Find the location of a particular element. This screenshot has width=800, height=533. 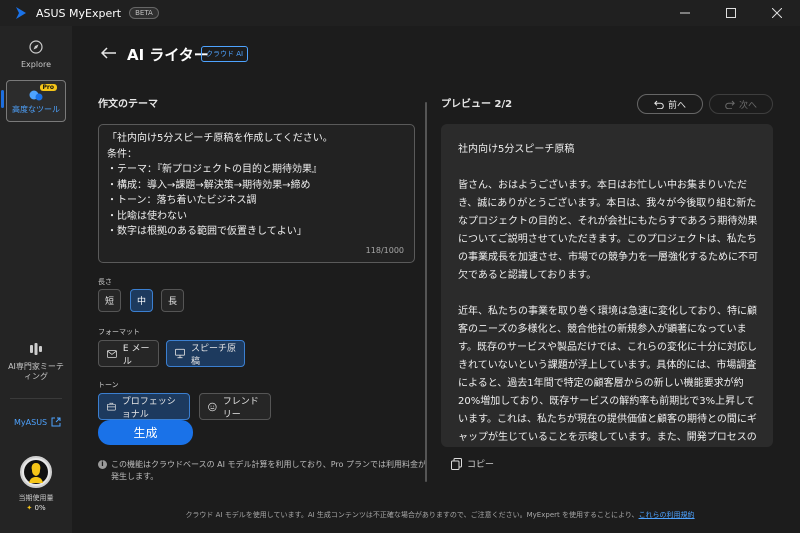

close-icon is located at coordinates (777, 13).